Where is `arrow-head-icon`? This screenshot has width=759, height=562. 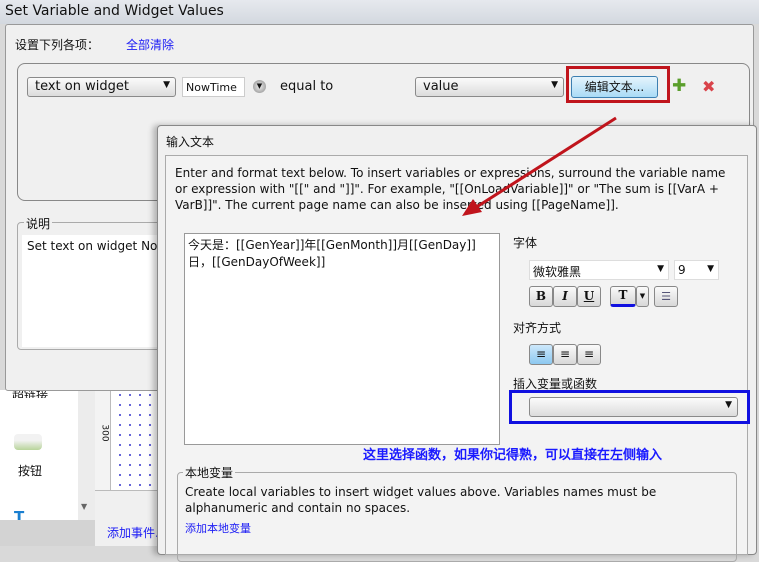
arrow-head-icon is located at coordinates (472, 207).